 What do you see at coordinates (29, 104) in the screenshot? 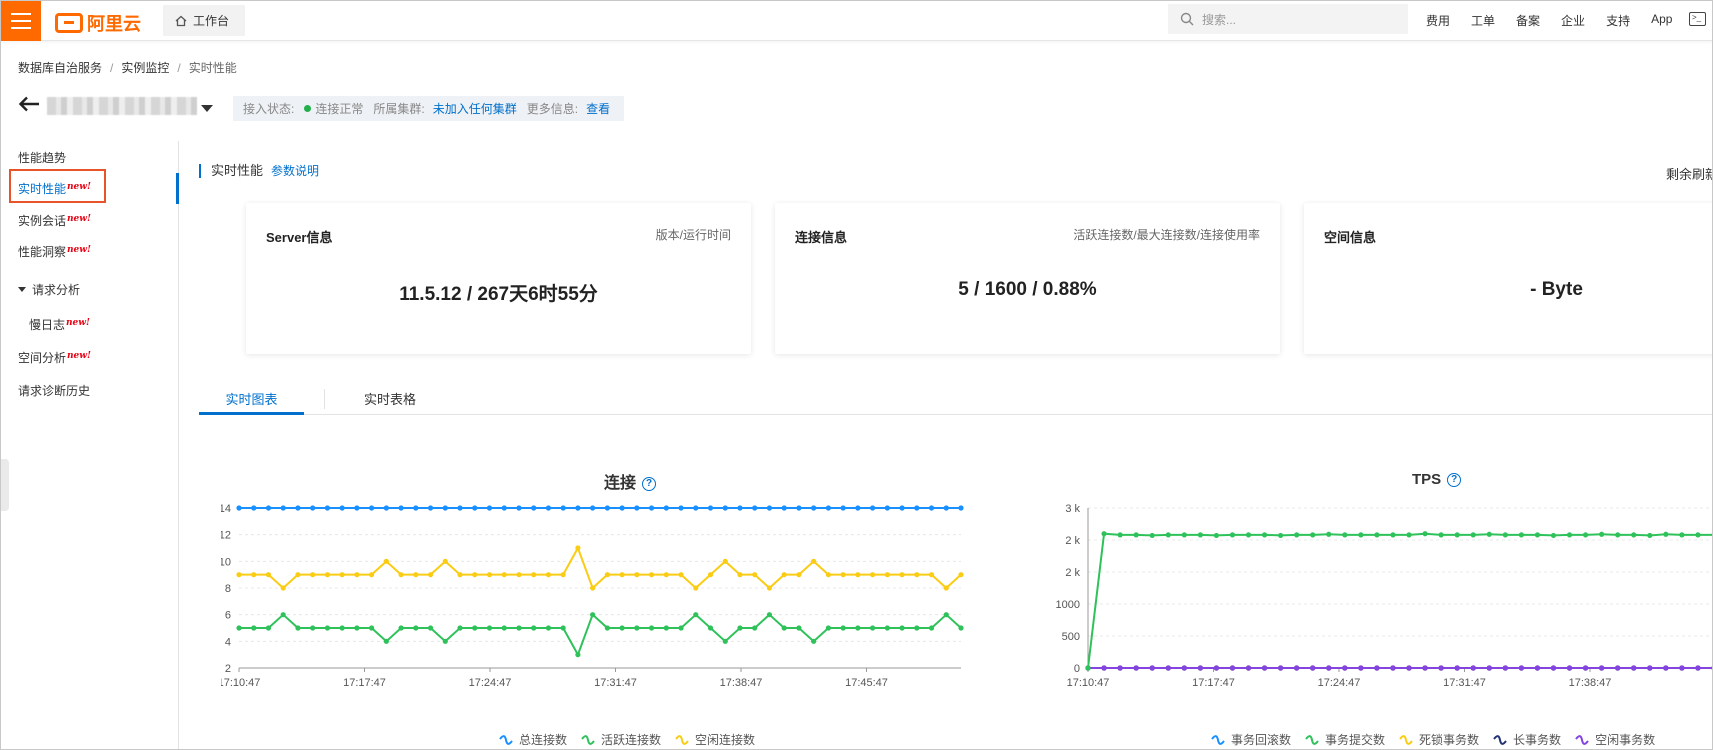
I see `back-arrow-icon` at bounding box center [29, 104].